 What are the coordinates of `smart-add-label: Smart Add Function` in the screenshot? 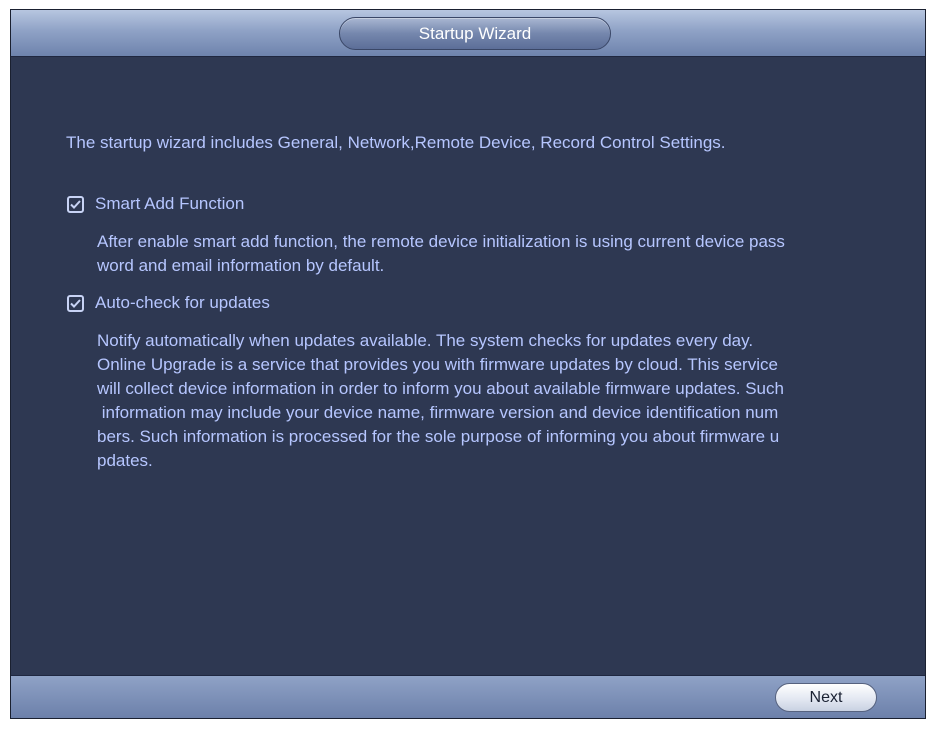 It's located at (170, 203).